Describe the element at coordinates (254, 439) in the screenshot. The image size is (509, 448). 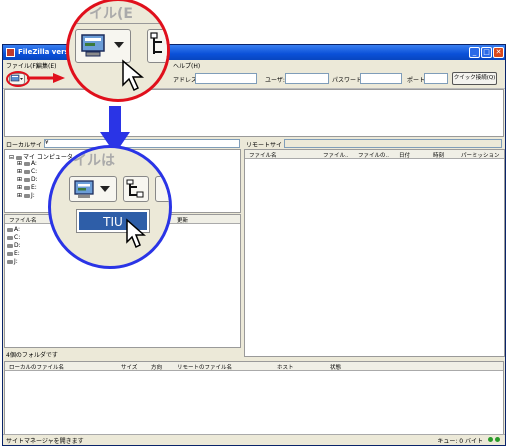
I see `status-bar: サイトマネージャを開きます キュー: 0 バイト` at that location.